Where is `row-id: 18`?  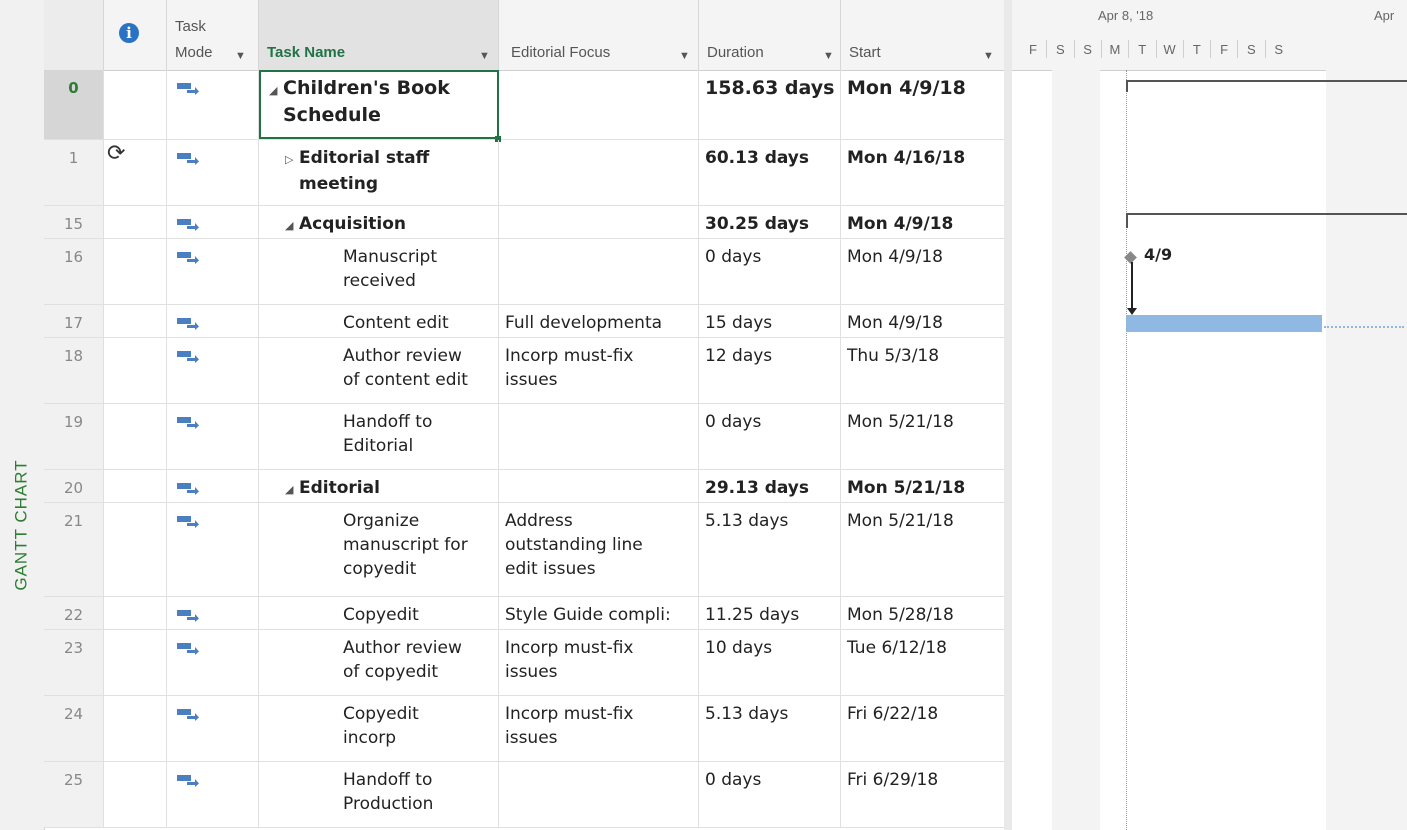
row-id: 18 is located at coordinates (74, 370).